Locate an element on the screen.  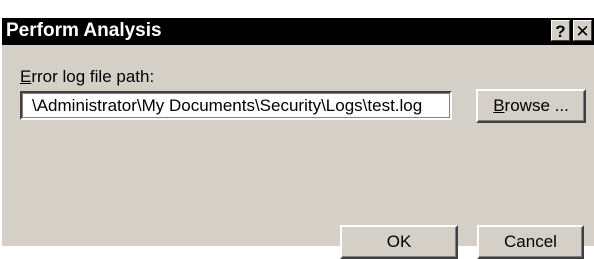
help-icon: ? is located at coordinates (560, 31).